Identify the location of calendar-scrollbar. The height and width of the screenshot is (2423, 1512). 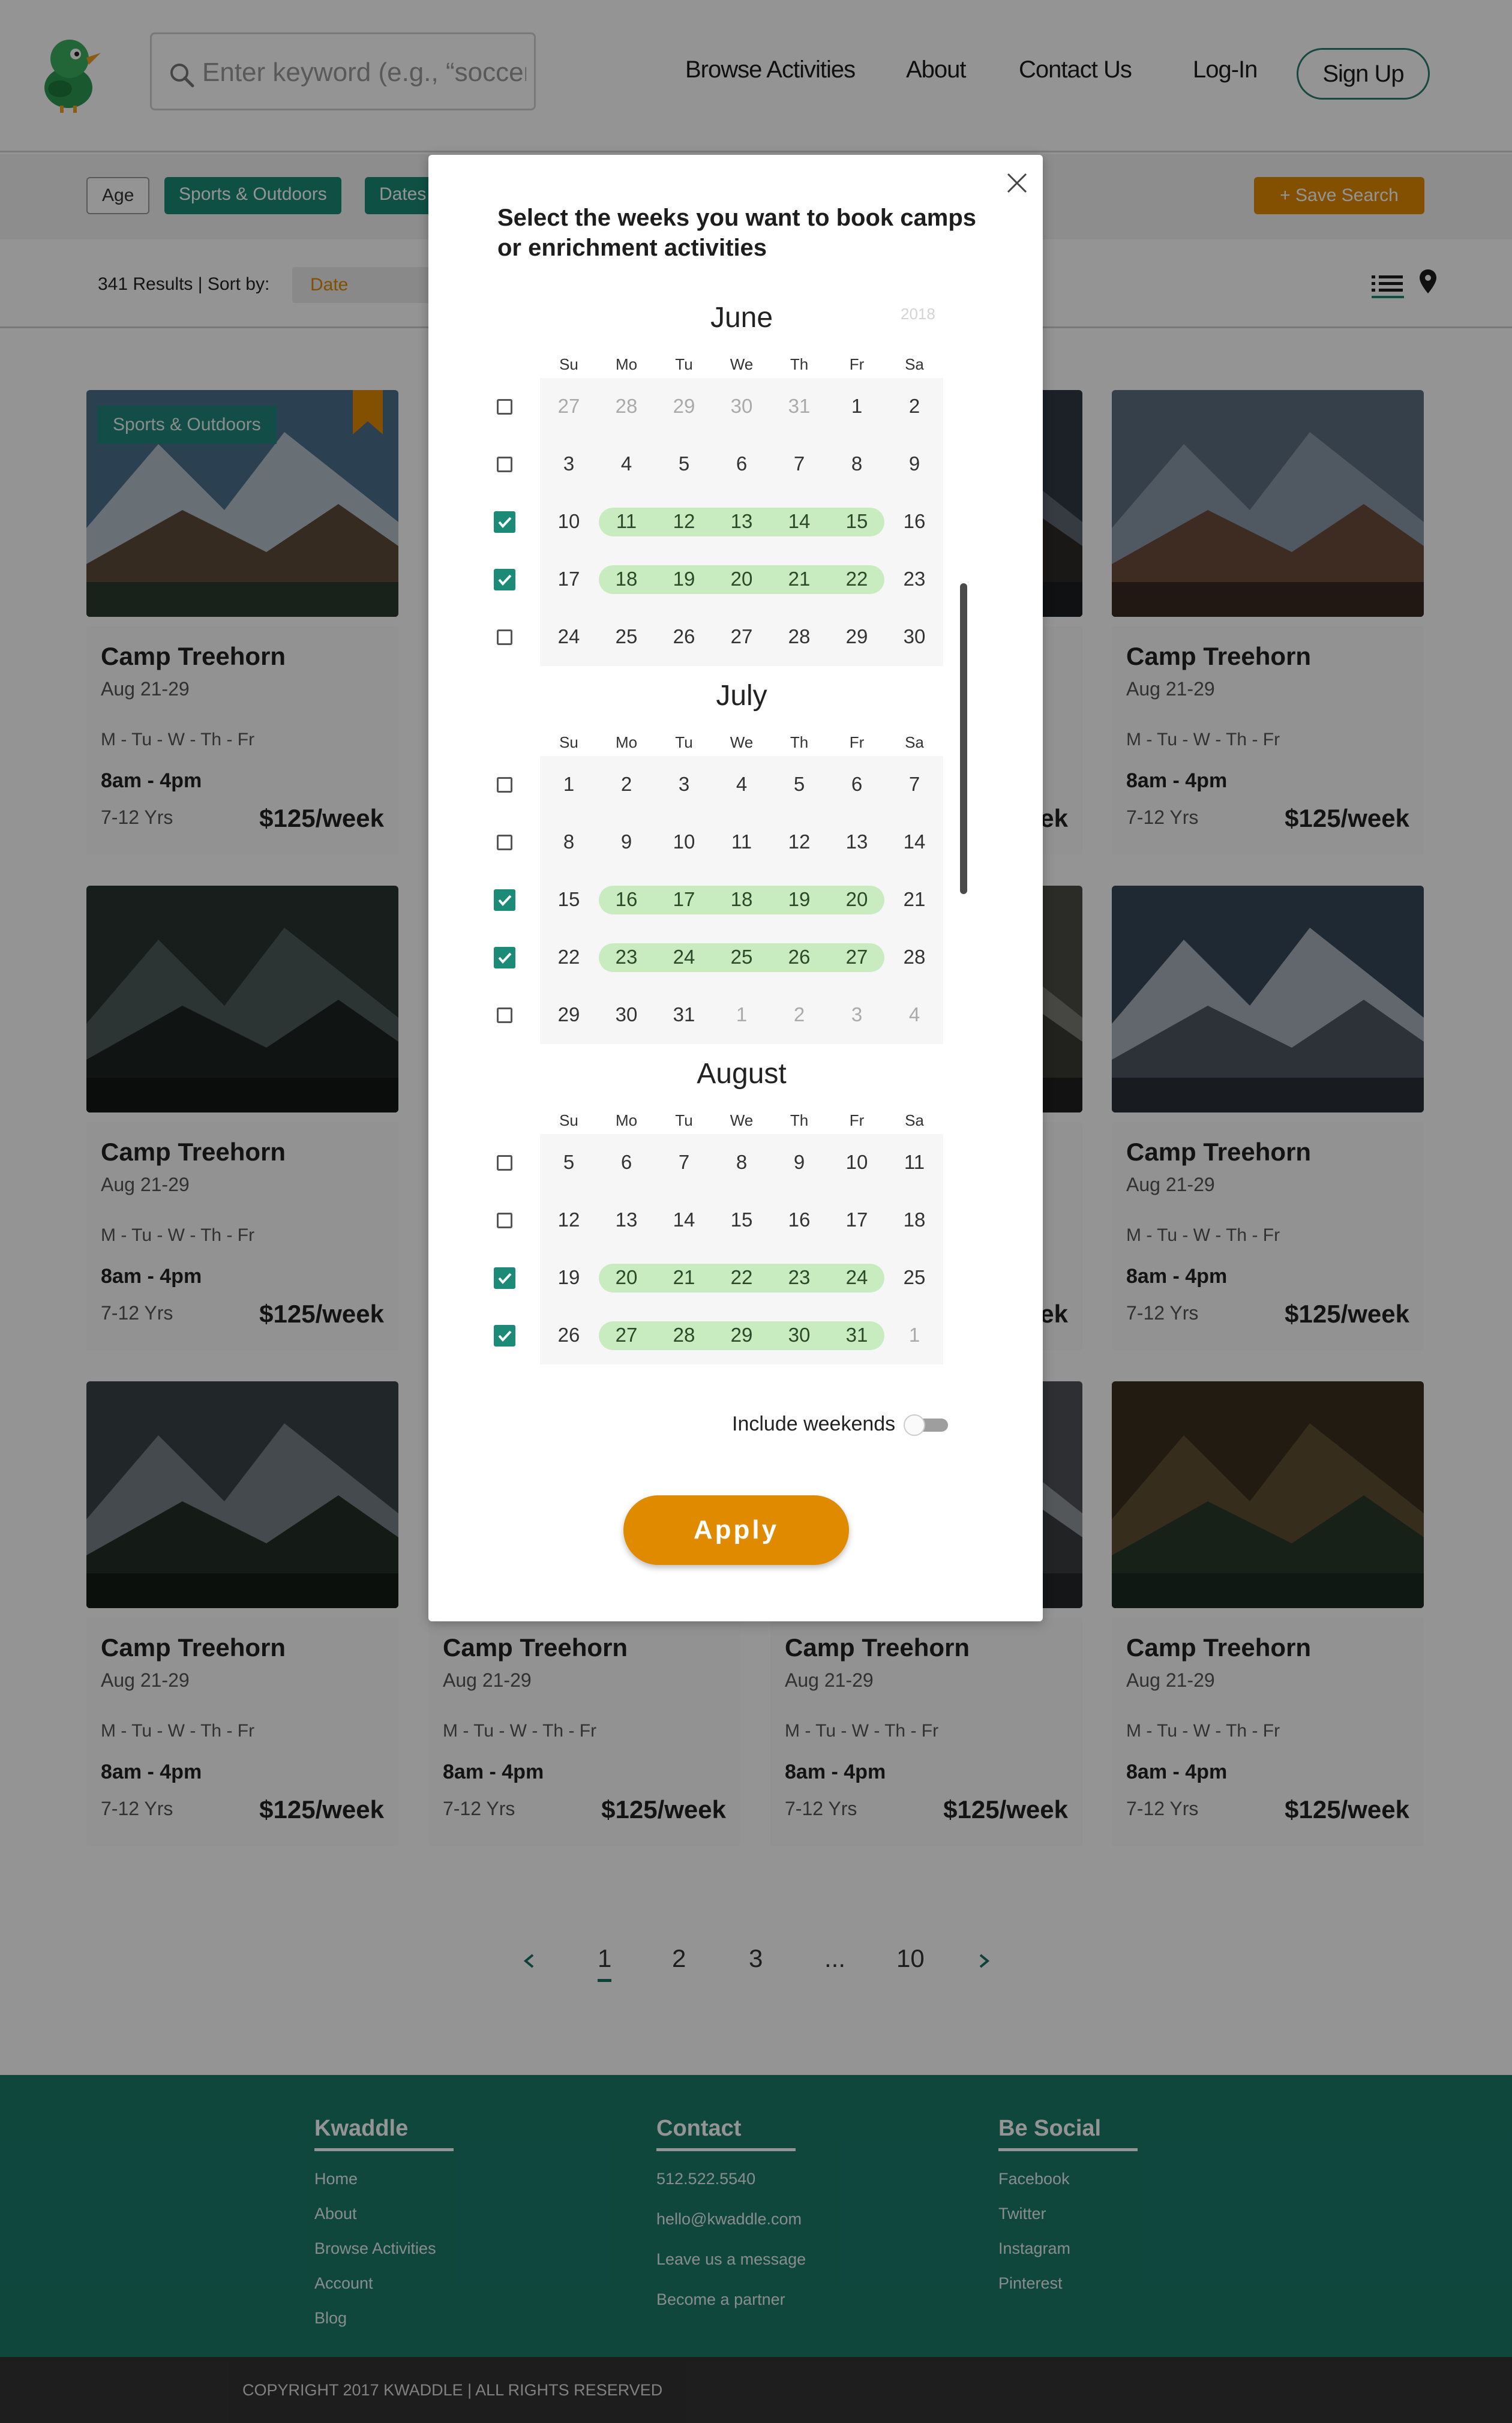
(963, 738).